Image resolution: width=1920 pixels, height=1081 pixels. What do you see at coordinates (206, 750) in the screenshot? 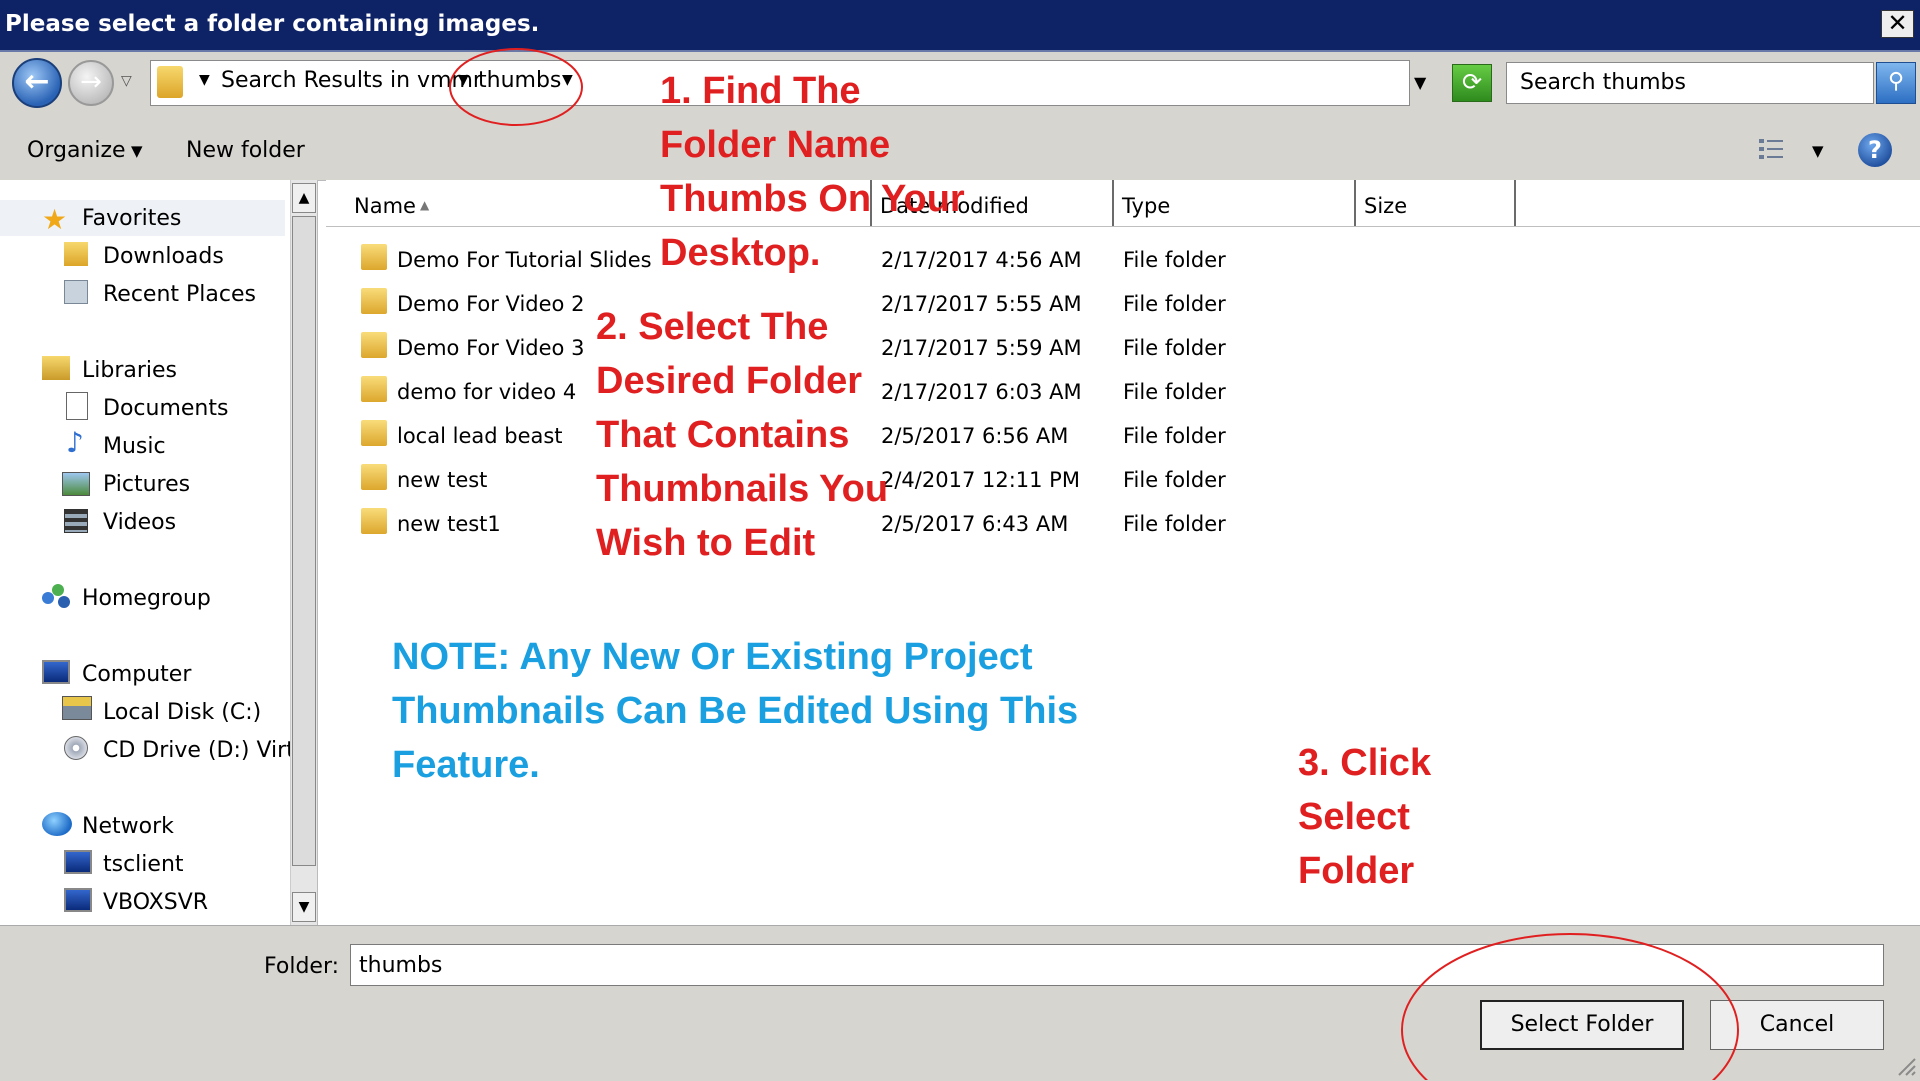
I see `nav-cd-drive: CD Drive (D:) Virtu` at bounding box center [206, 750].